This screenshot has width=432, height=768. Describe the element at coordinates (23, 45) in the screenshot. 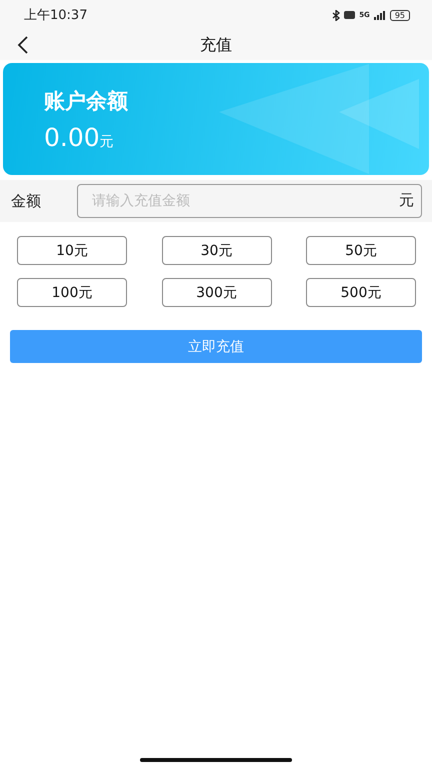

I see `back-icon` at that location.